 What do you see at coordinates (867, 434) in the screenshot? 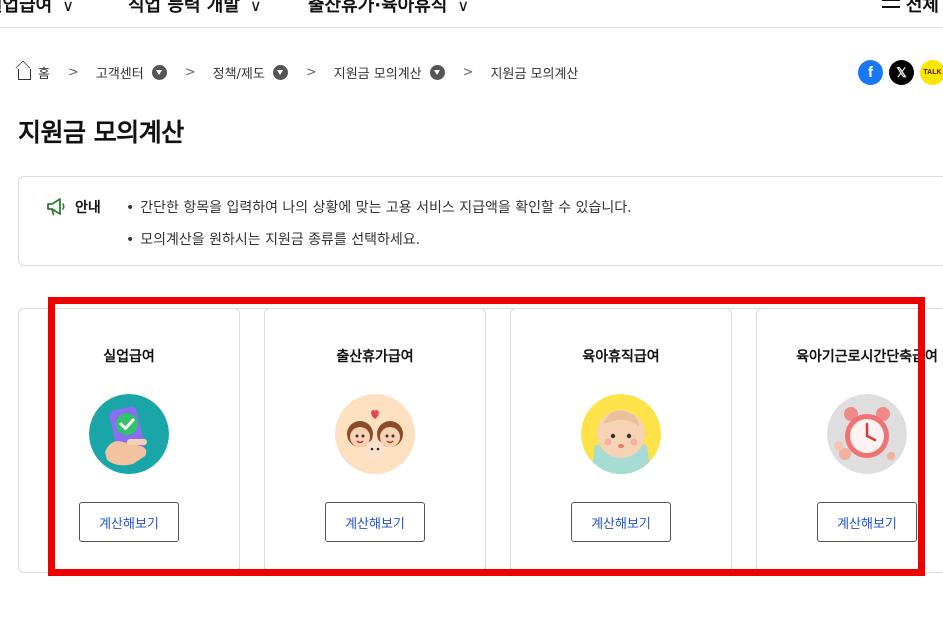
I see `alarm-clock-icon` at bounding box center [867, 434].